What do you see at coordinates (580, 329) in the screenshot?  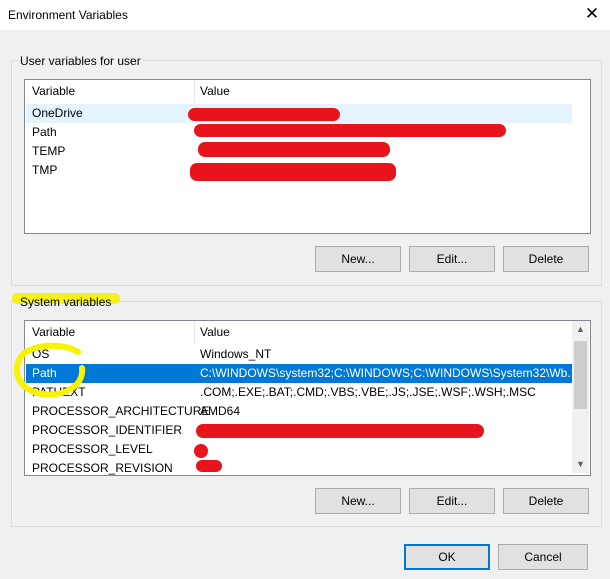 I see `chevron-up-icon: ▲` at bounding box center [580, 329].